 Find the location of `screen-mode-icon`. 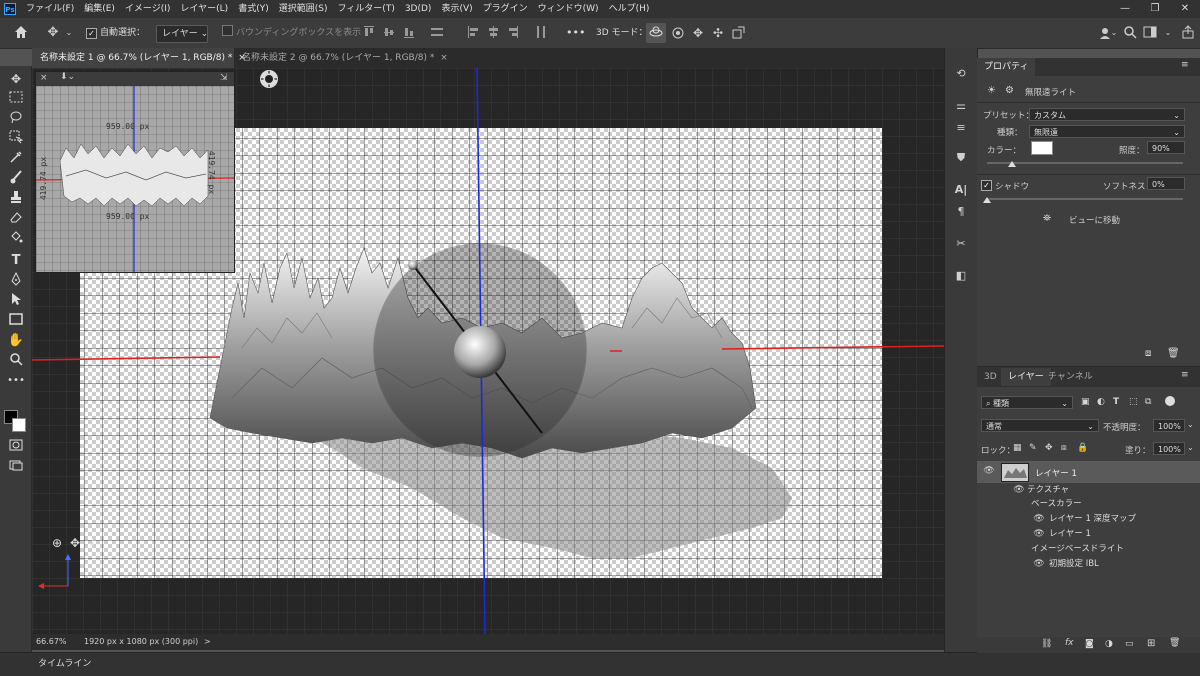

screen-mode-icon is located at coordinates (16, 467).